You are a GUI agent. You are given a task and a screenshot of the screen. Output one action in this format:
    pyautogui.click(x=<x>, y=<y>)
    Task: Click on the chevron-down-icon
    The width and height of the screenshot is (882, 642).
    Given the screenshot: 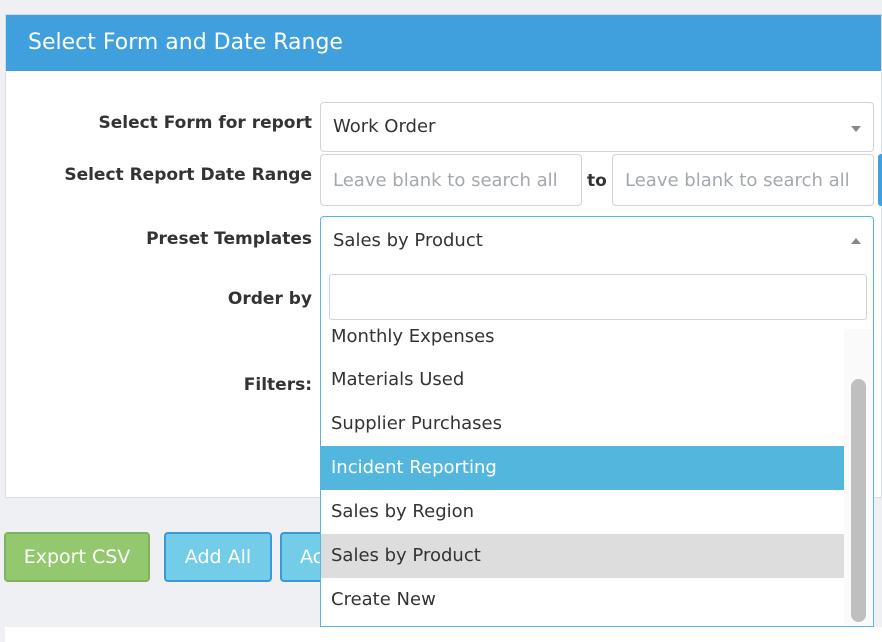 What is the action you would take?
    pyautogui.click(x=856, y=129)
    